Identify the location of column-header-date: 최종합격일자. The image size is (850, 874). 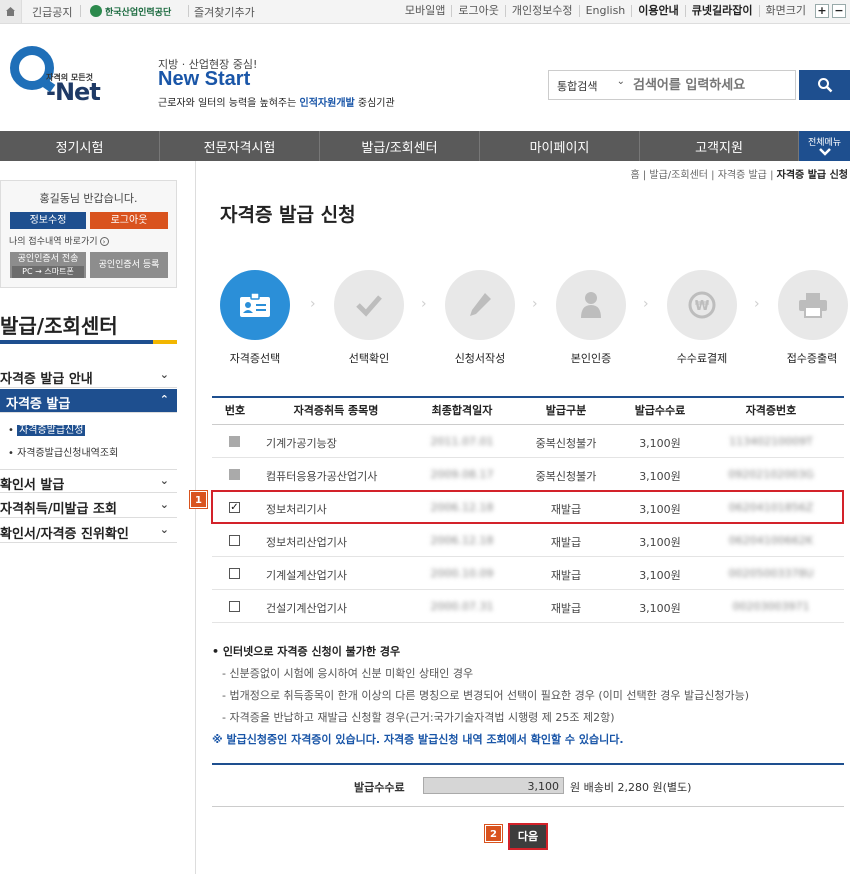
(462, 410).